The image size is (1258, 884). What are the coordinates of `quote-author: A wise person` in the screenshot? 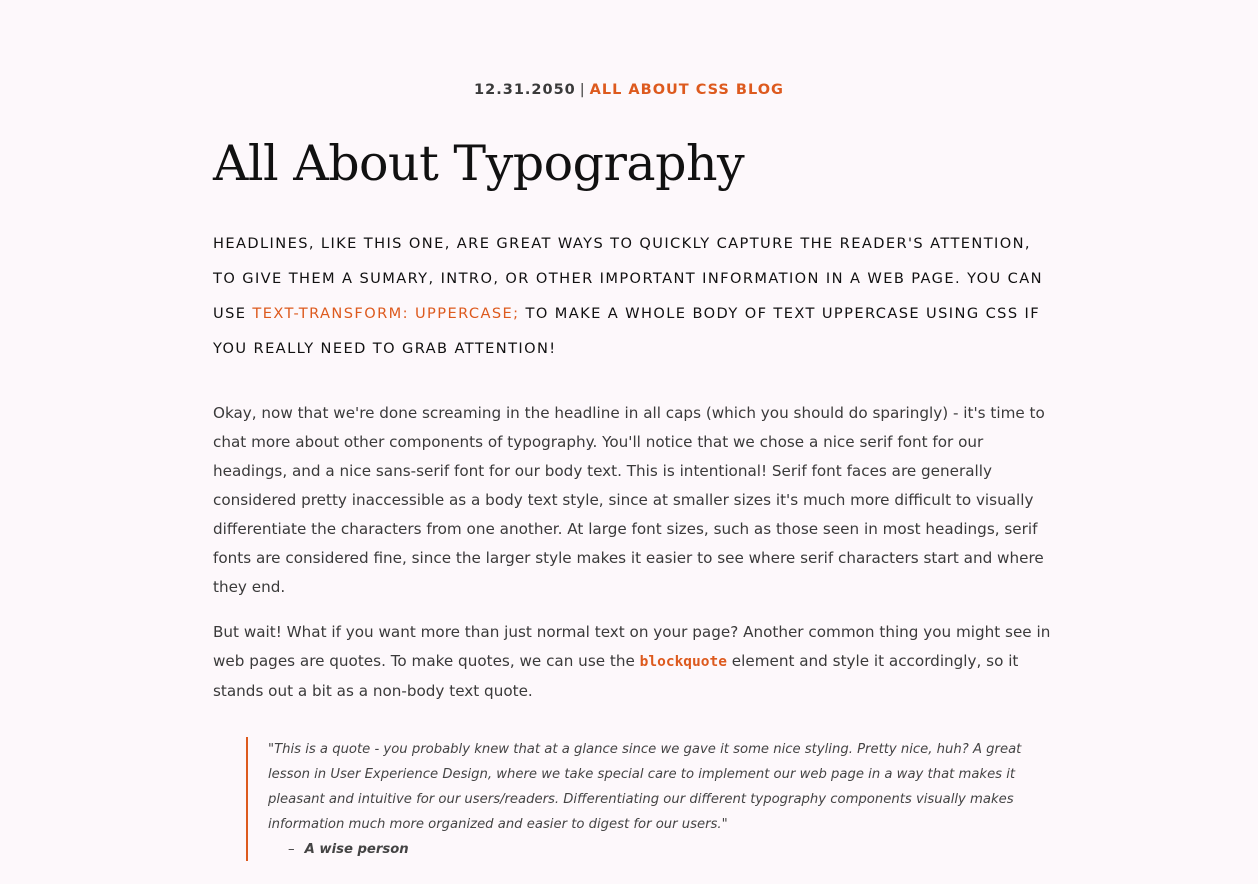 It's located at (356, 849).